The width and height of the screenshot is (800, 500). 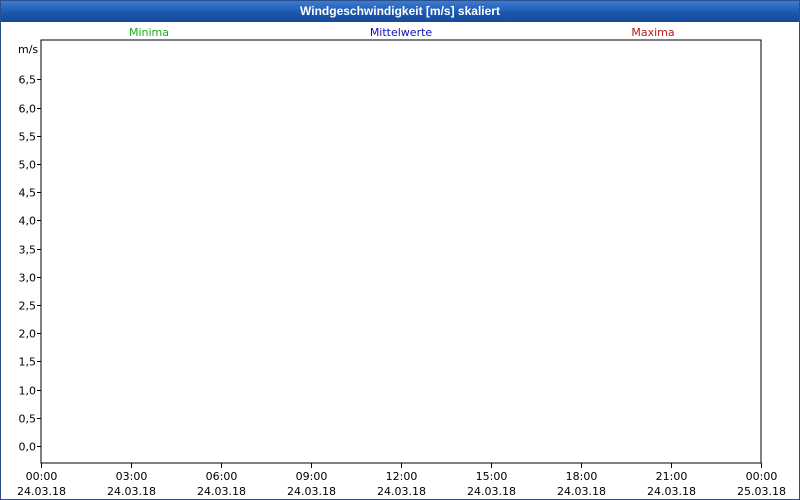 I want to click on y-tick-label: 5,5, so click(x=28, y=137).